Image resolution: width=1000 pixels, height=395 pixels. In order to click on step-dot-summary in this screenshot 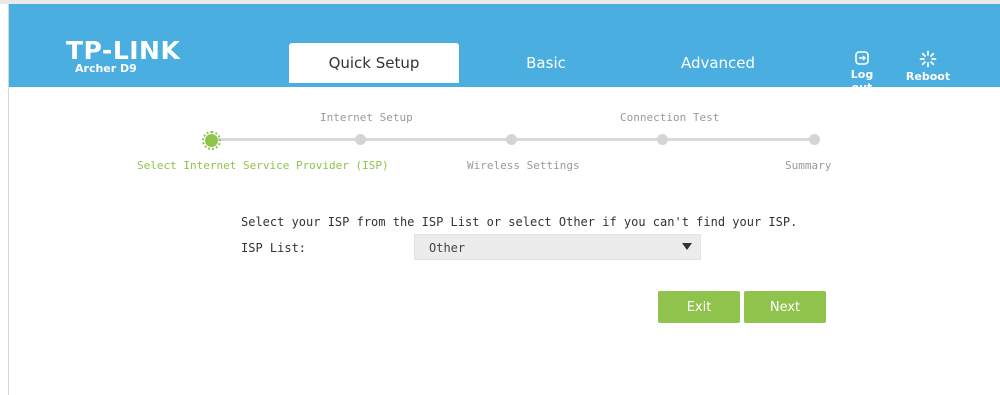, I will do `click(814, 139)`.